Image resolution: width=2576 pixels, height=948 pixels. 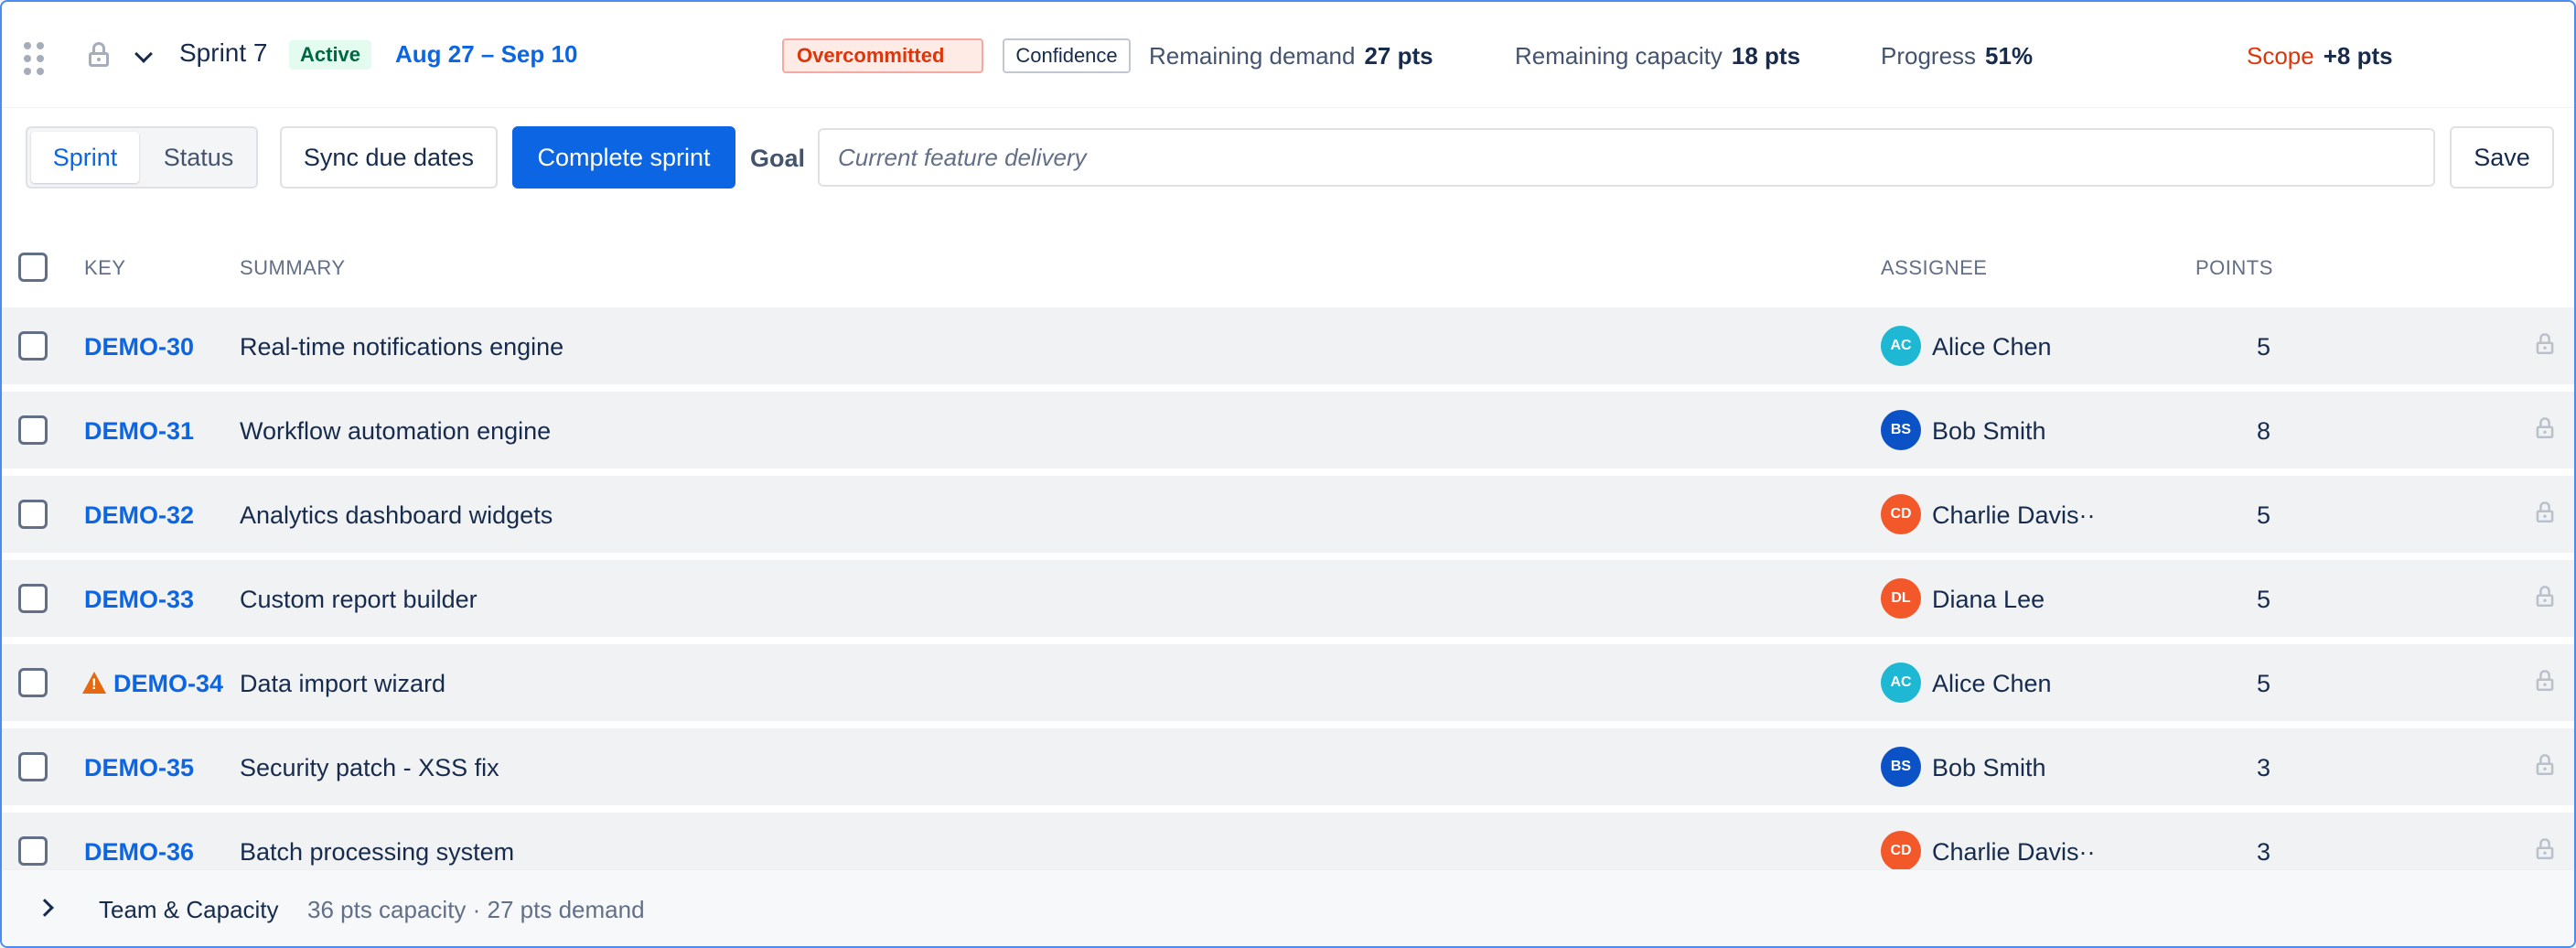 I want to click on issue-key: DEMO-31, so click(x=139, y=431).